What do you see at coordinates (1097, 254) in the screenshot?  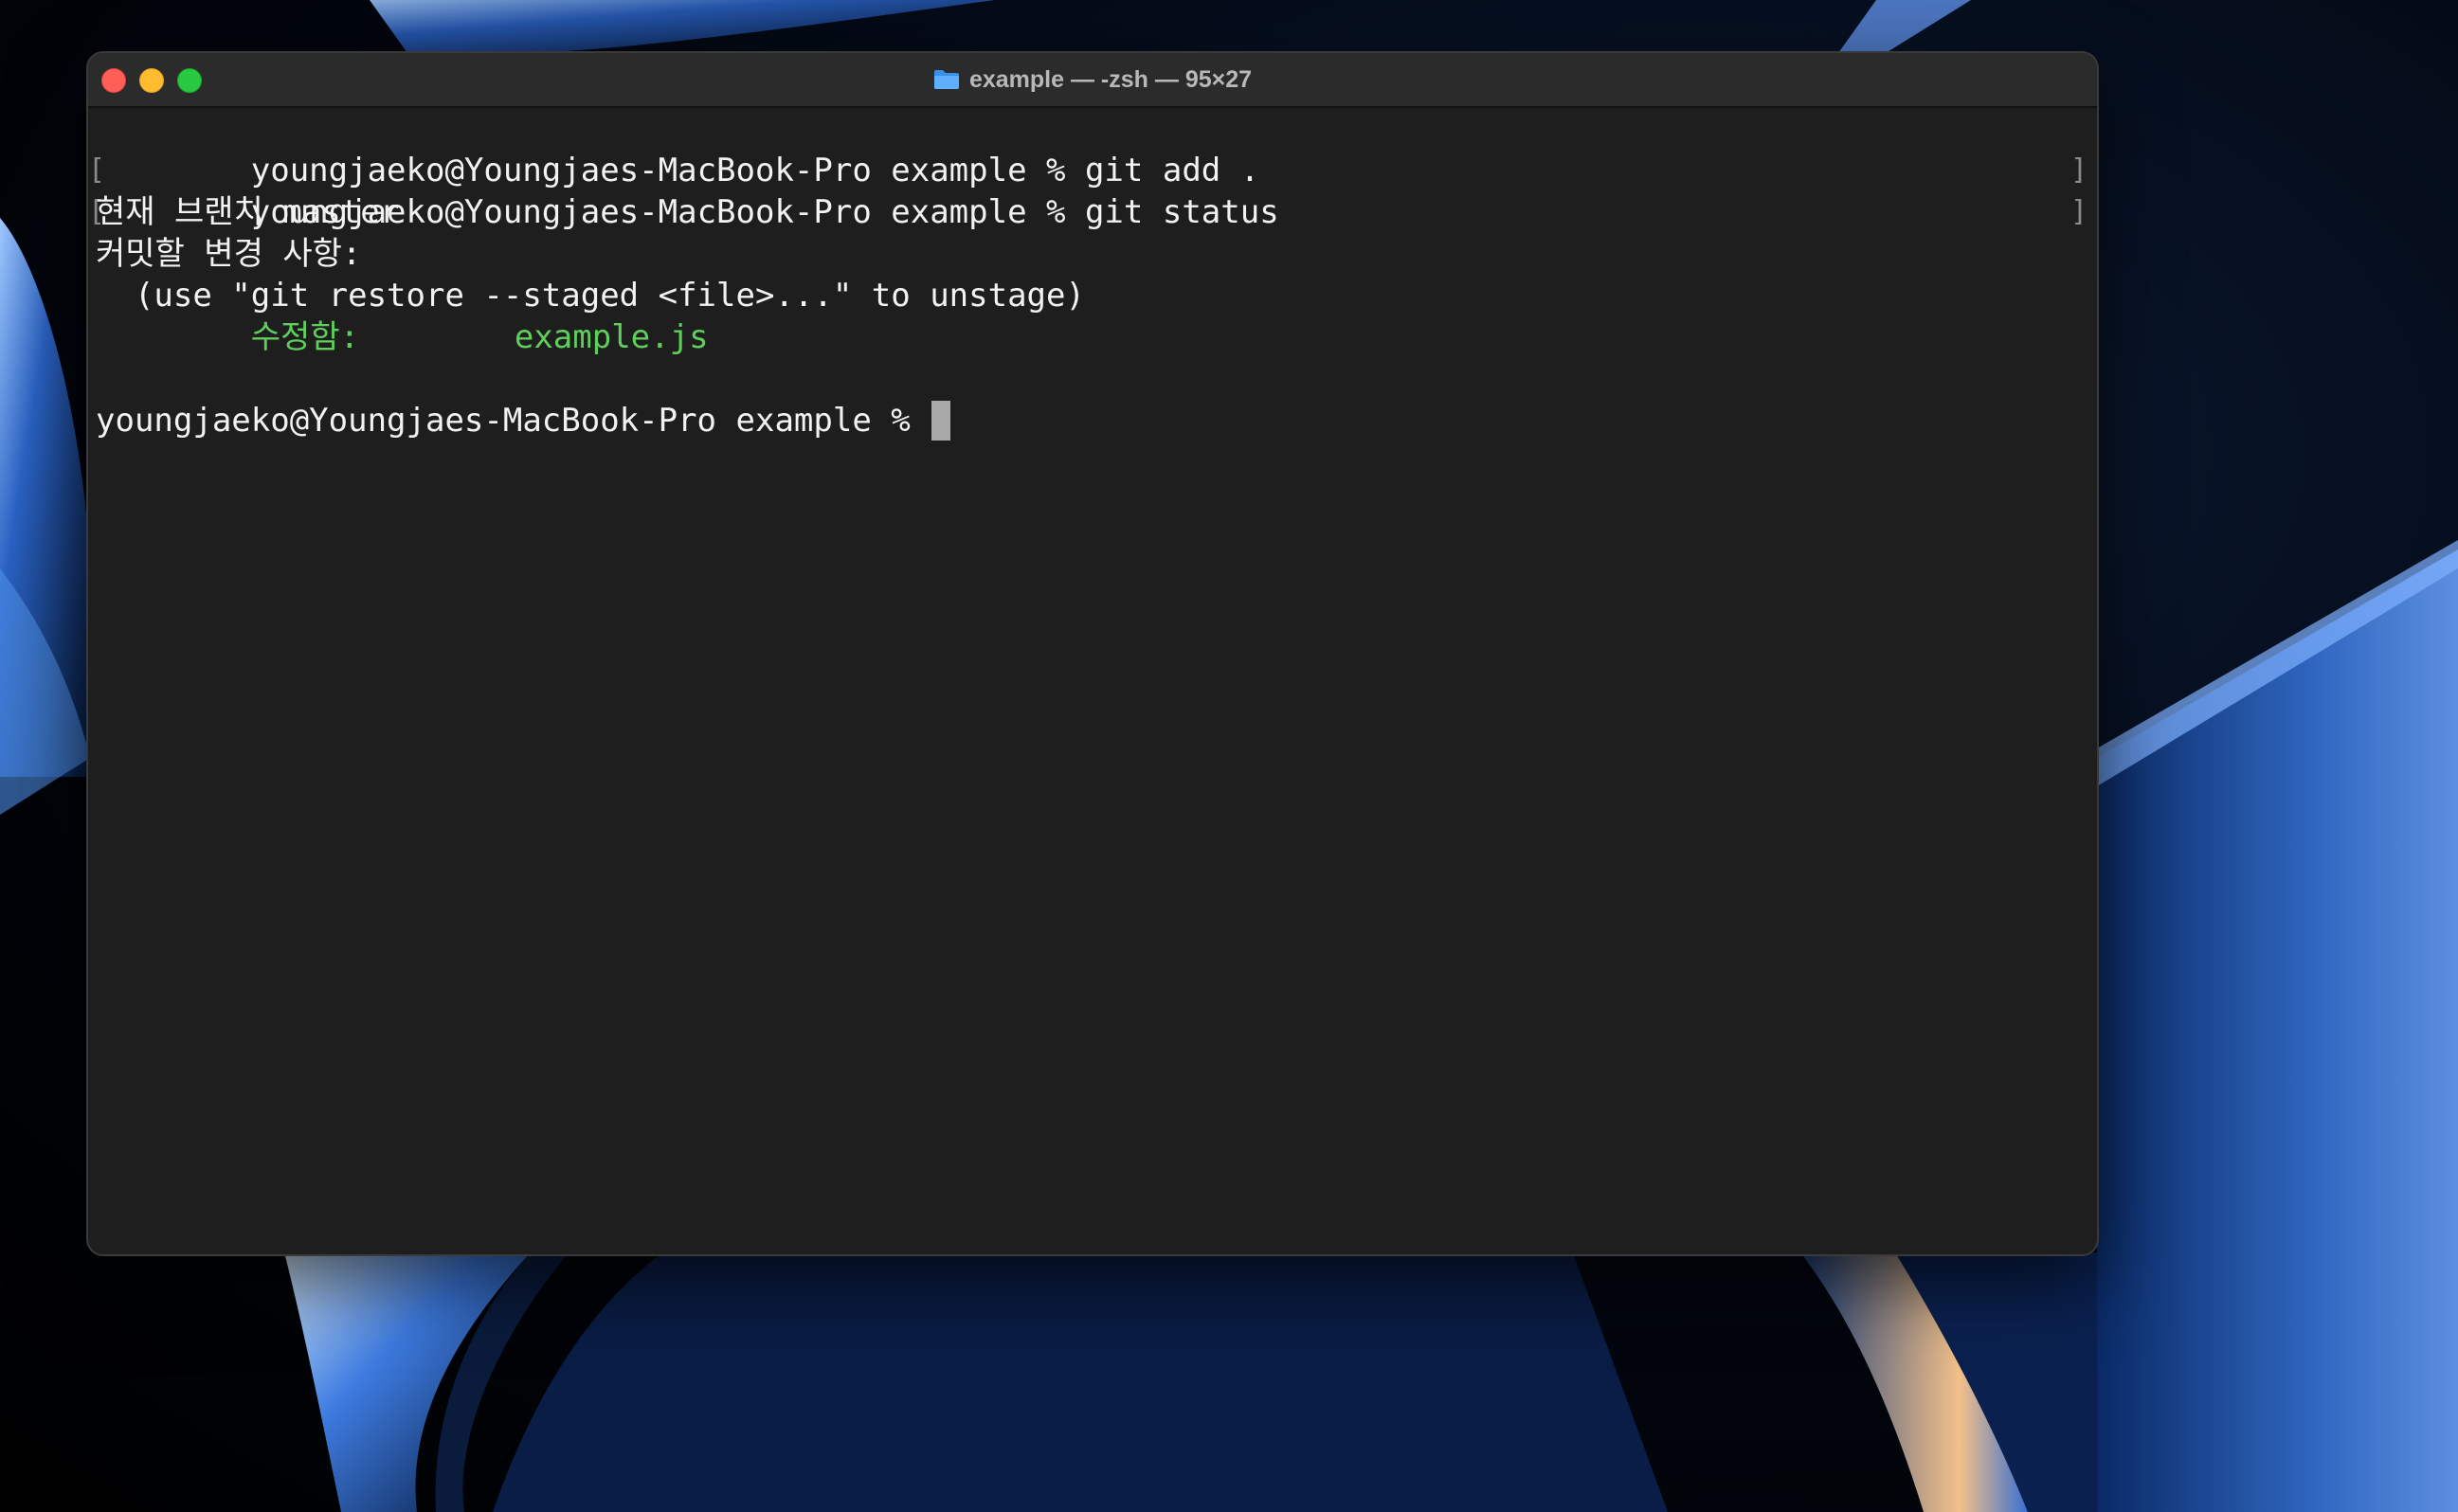 I see `terminal-line: 커밋할 변경 사항:` at bounding box center [1097, 254].